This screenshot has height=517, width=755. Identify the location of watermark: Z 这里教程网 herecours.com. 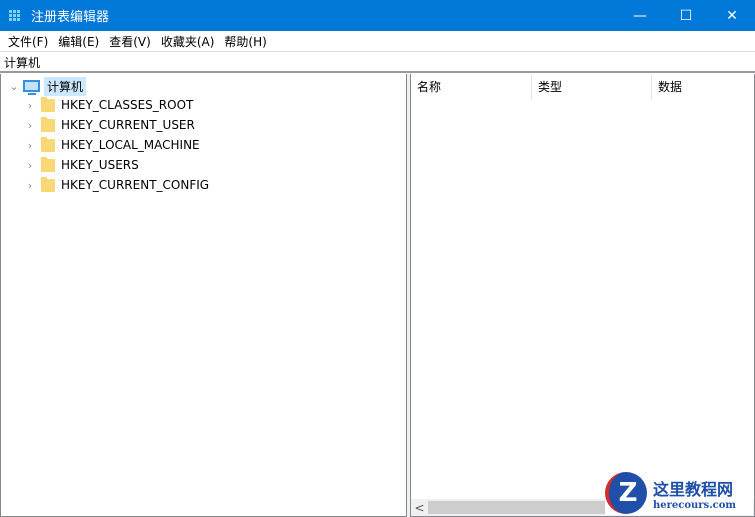
(679, 493).